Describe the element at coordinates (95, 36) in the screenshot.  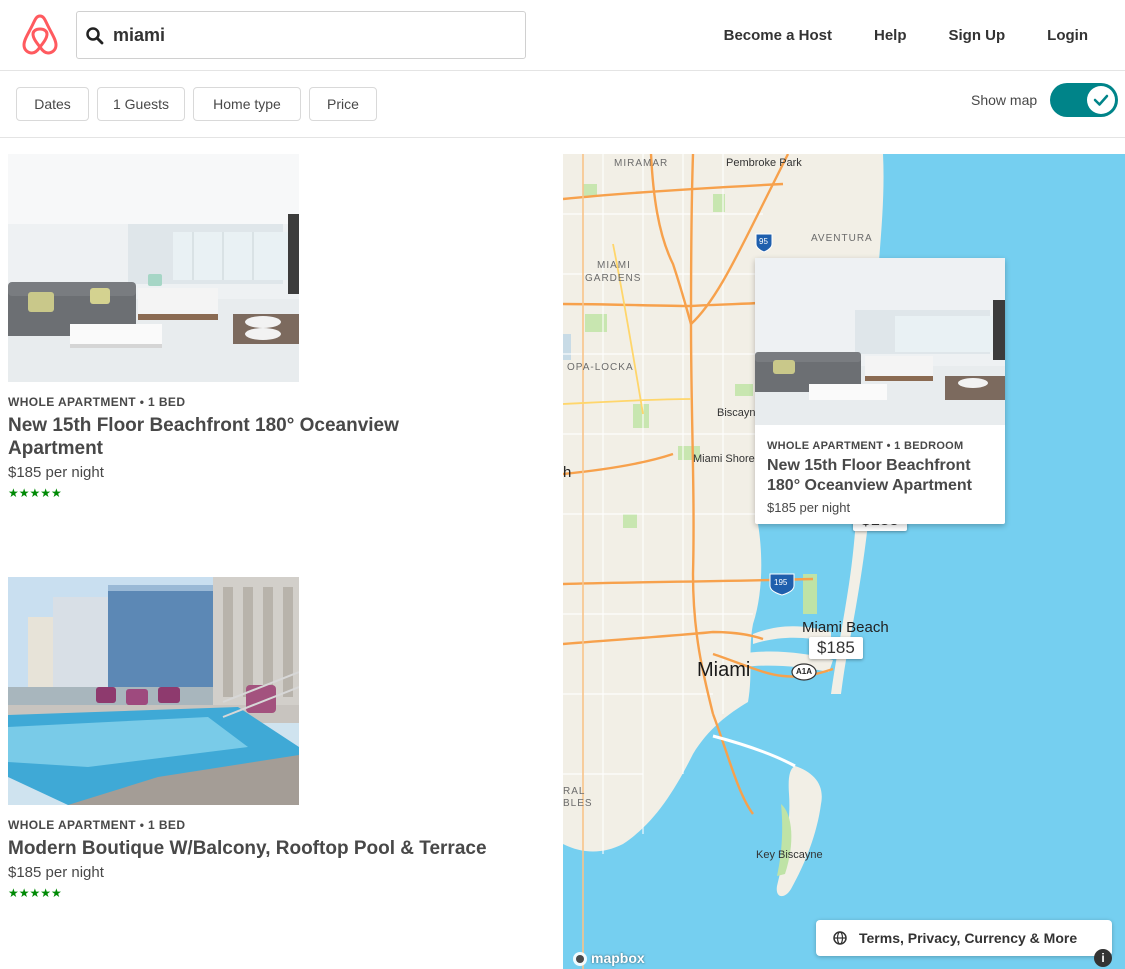
I see `search-icon` at that location.